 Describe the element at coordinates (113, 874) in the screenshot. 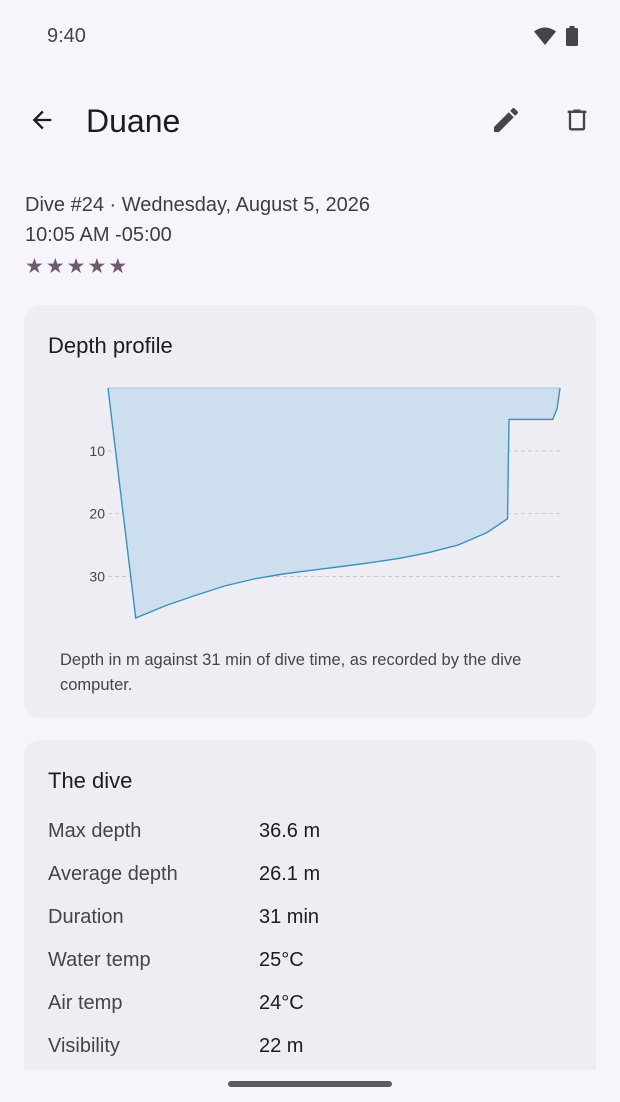

I see `stat-label: Average depth` at that location.